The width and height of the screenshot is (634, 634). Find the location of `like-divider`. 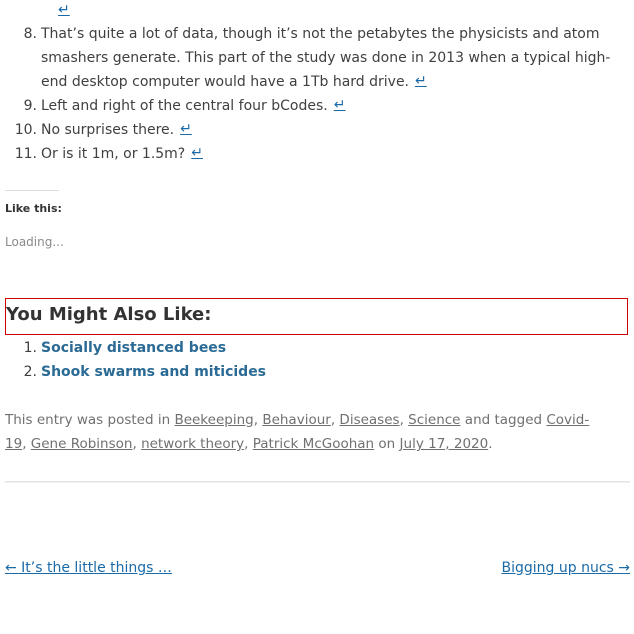

like-divider is located at coordinates (32, 190).